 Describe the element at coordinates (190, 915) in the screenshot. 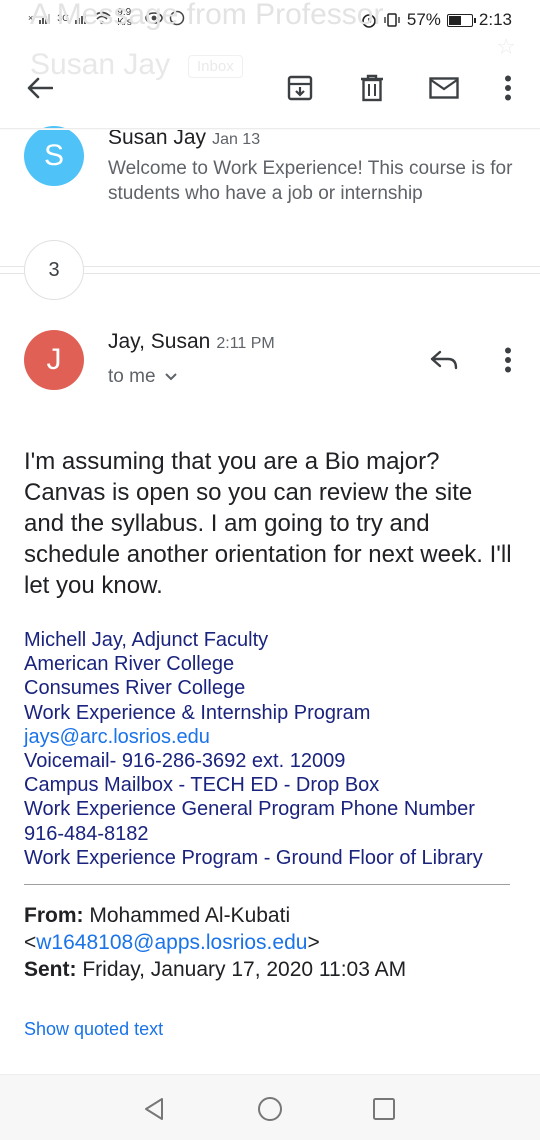

I see `from-name: Mohammed Al-Kubati` at that location.